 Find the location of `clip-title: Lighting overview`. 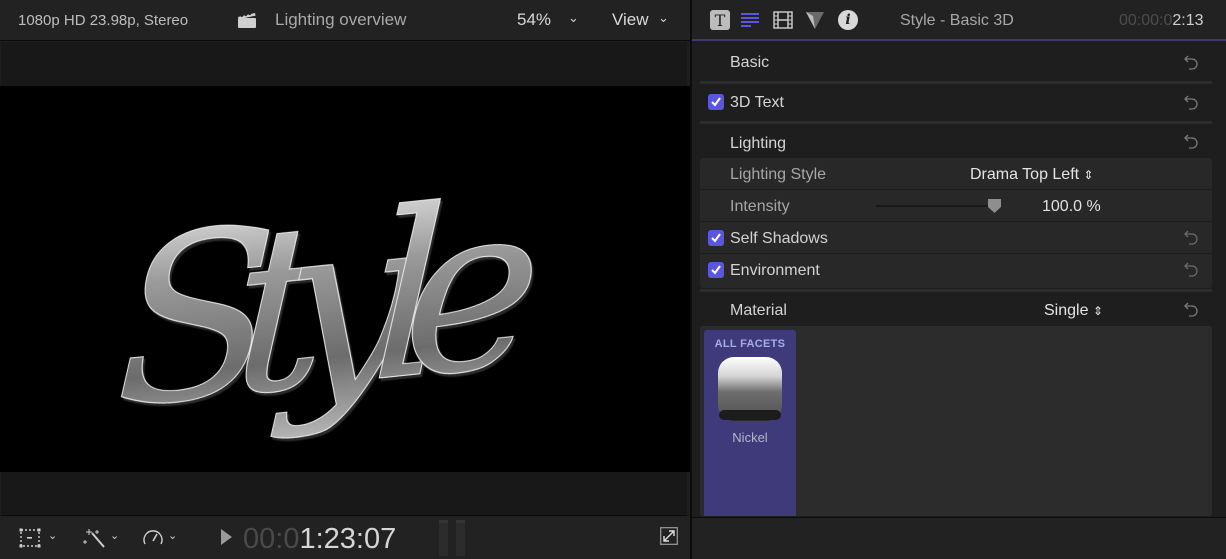

clip-title: Lighting overview is located at coordinates (341, 19).